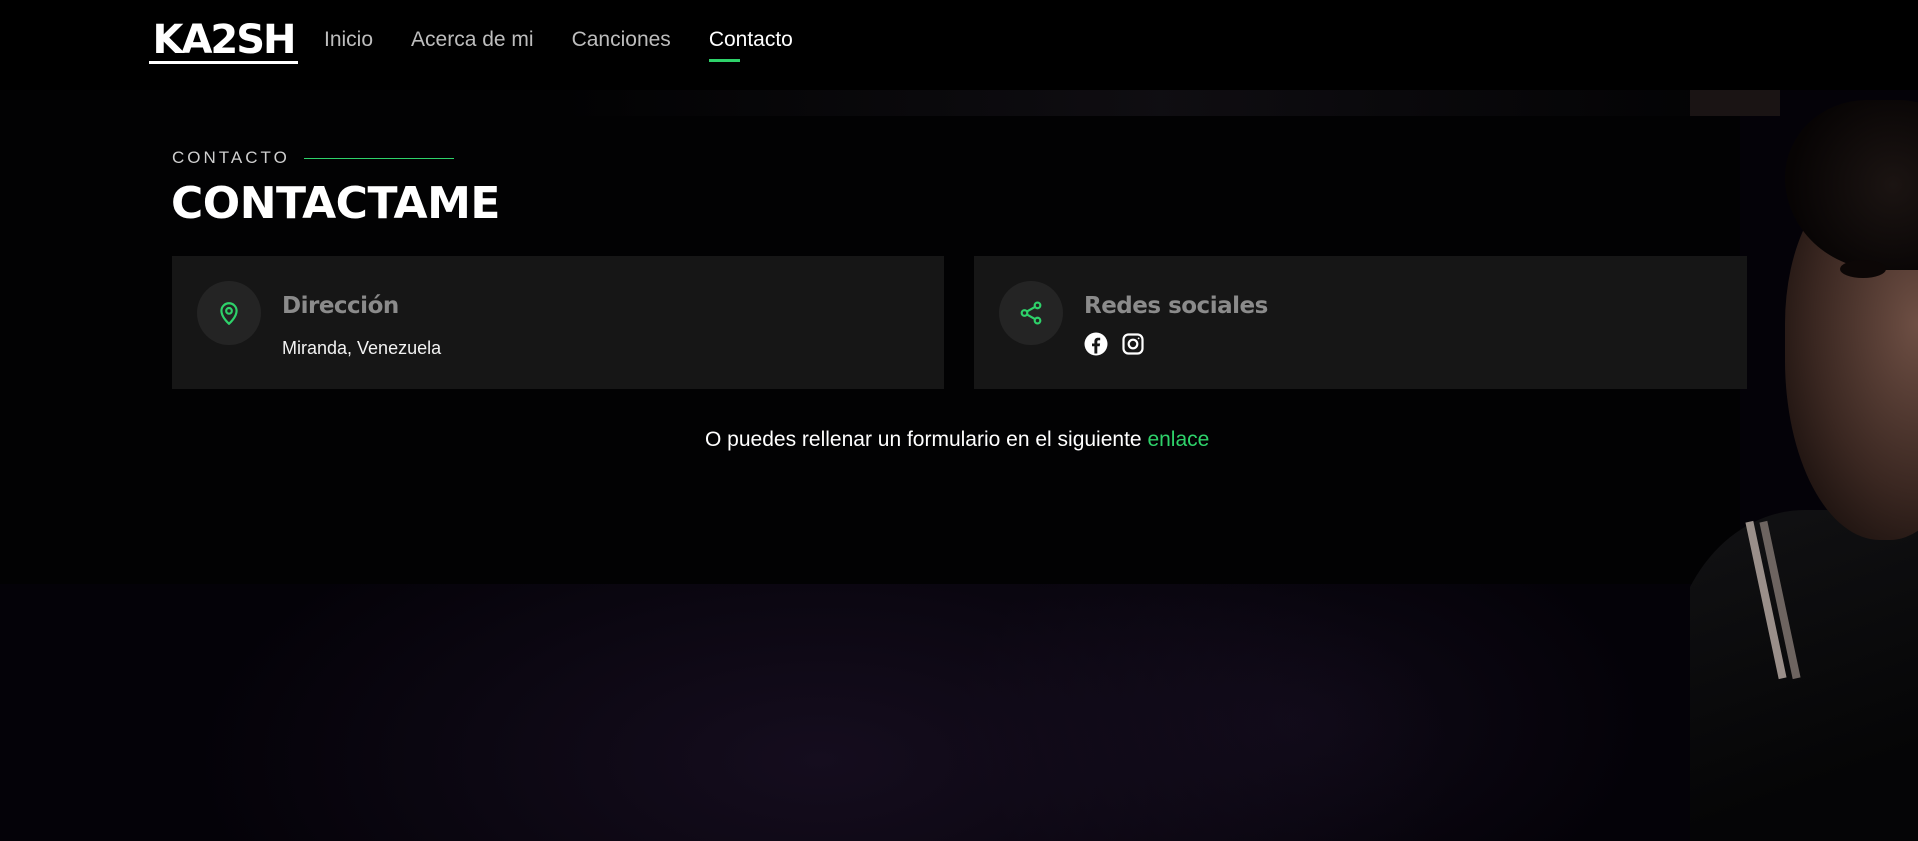 Image resolution: width=1918 pixels, height=841 pixels. Describe the element at coordinates (378, 158) in the screenshot. I see `eyebrow-divider` at that location.